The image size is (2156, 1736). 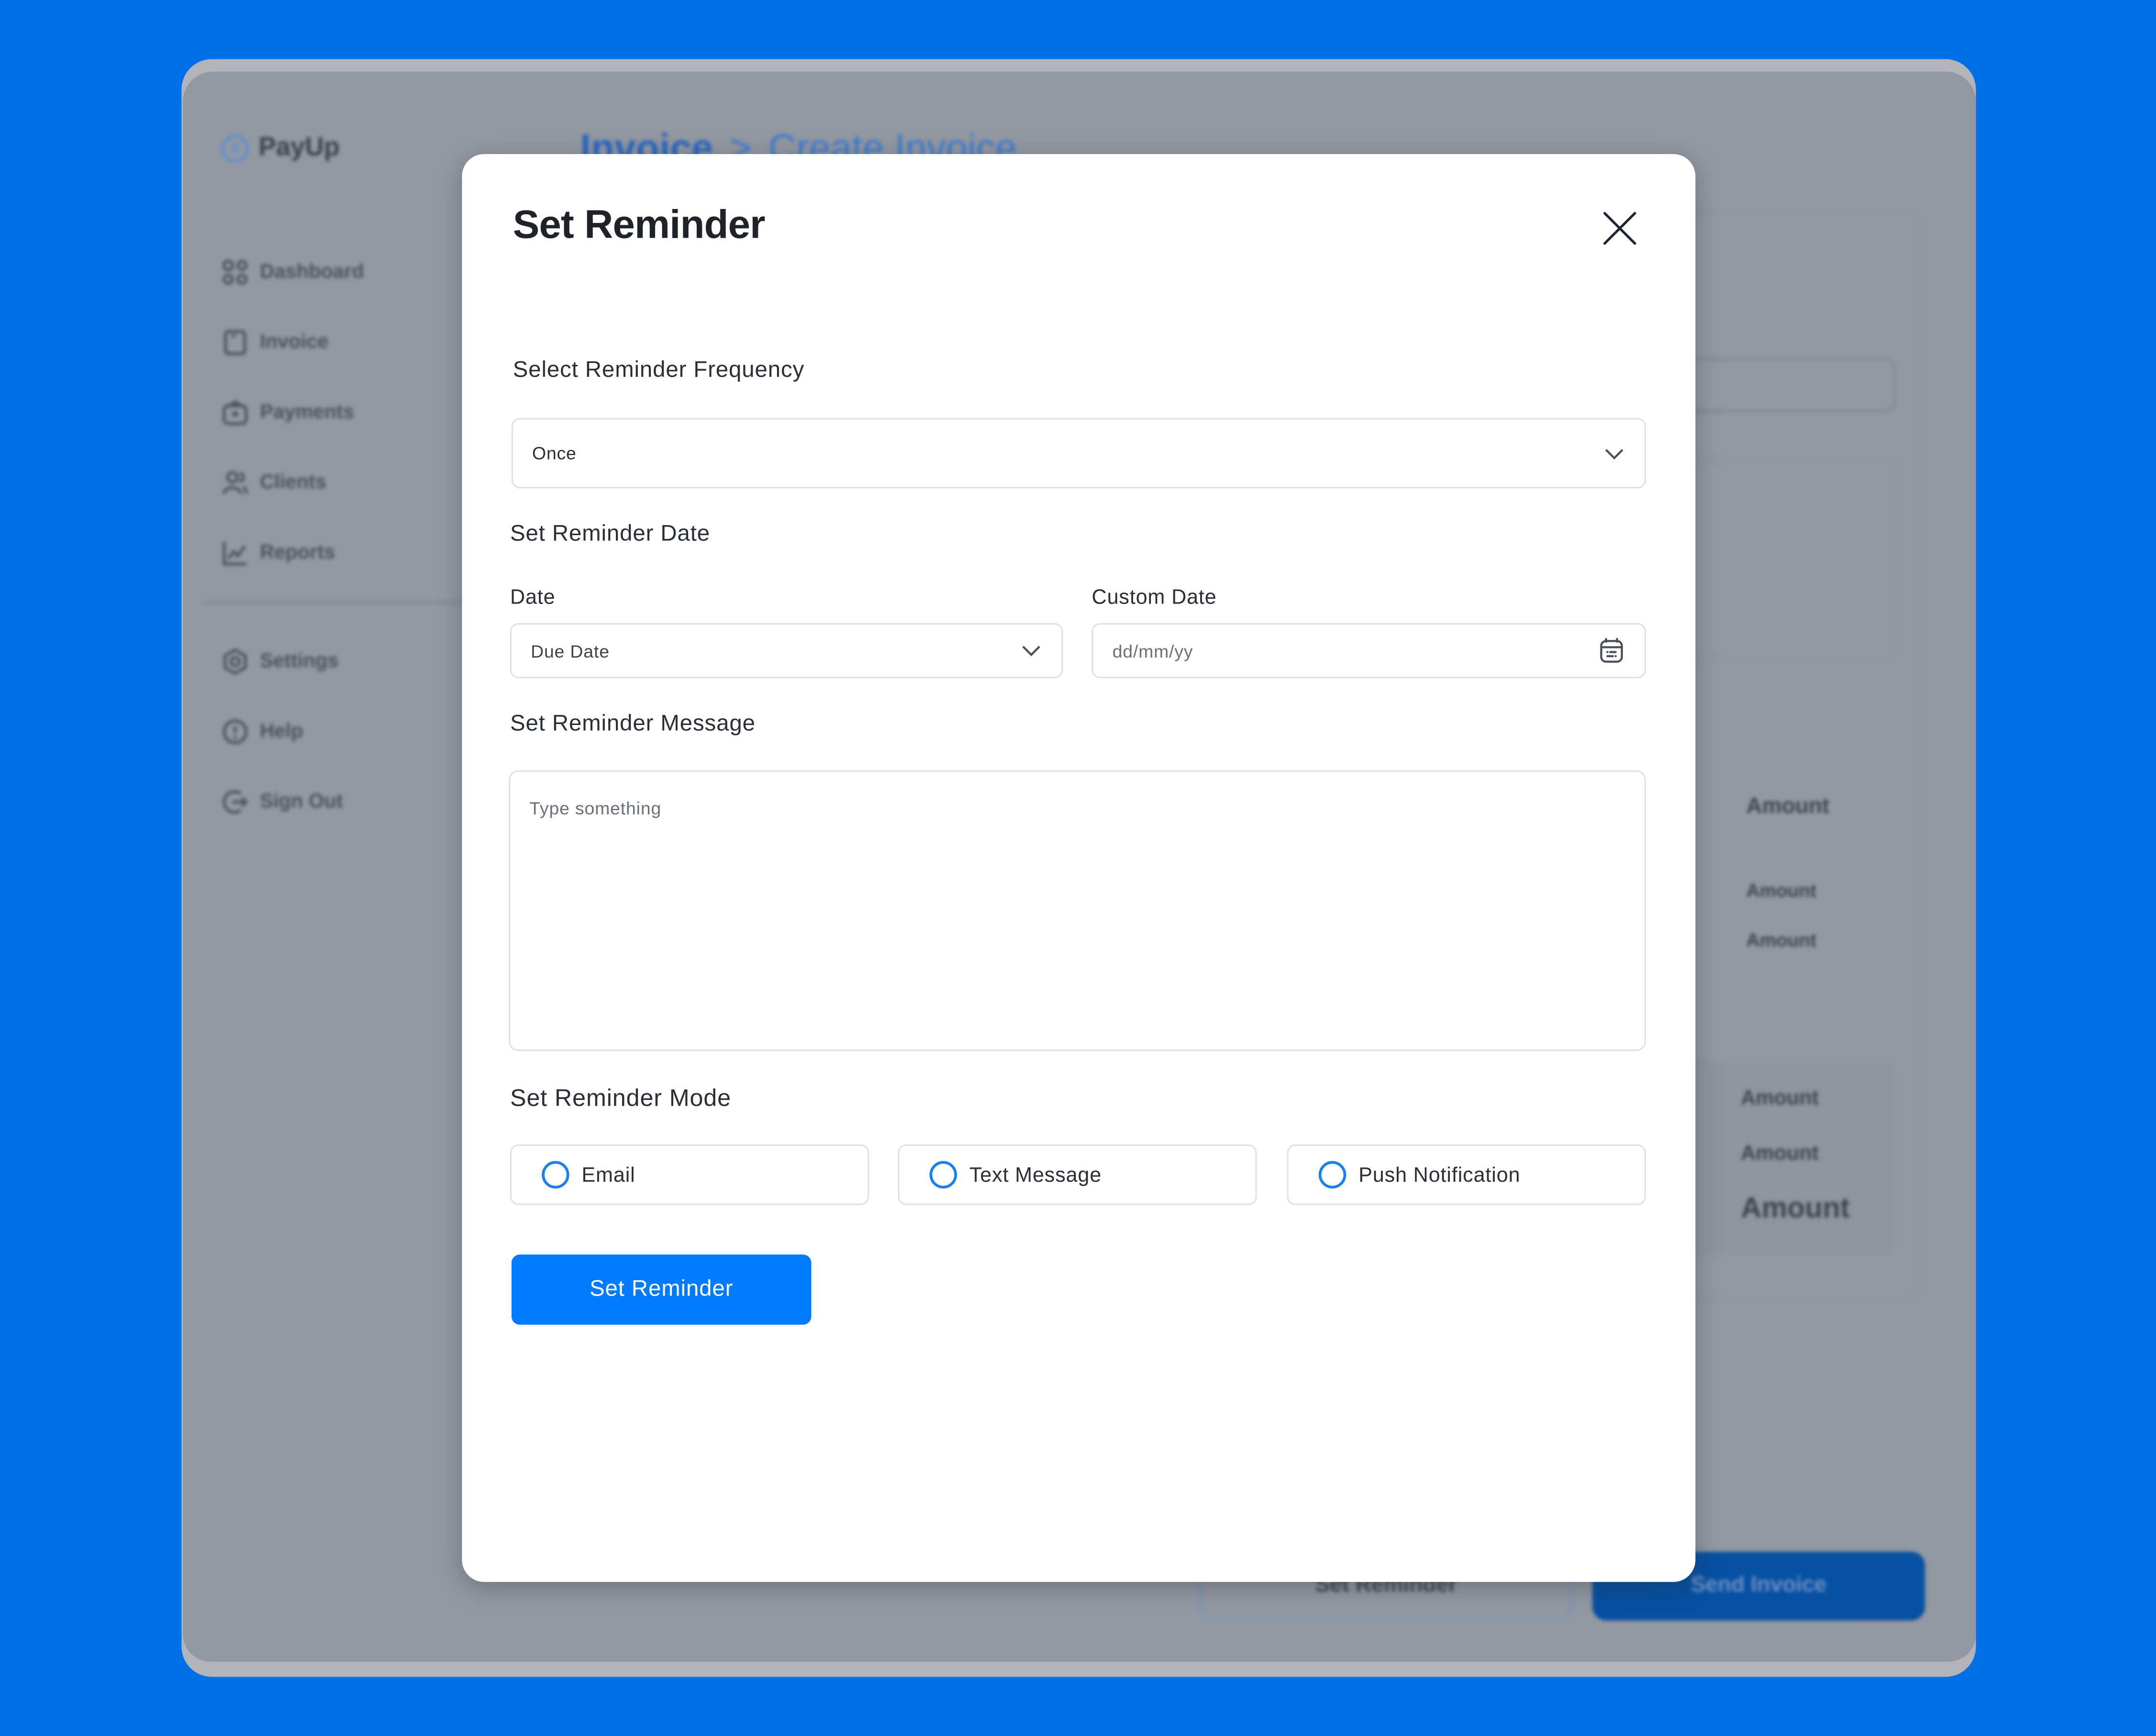 What do you see at coordinates (639, 225) in the screenshot?
I see `modal-title: Set Reminder` at bounding box center [639, 225].